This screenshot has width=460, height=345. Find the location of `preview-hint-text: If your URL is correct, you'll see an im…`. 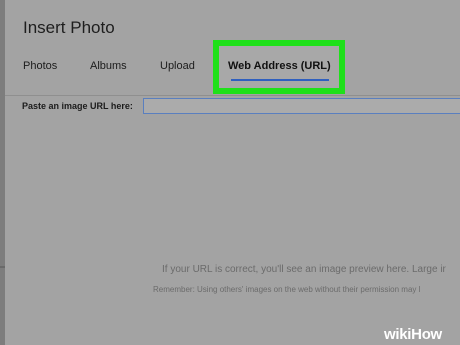

preview-hint-text: If your URL is correct, you'll see an im… is located at coordinates (304, 269).